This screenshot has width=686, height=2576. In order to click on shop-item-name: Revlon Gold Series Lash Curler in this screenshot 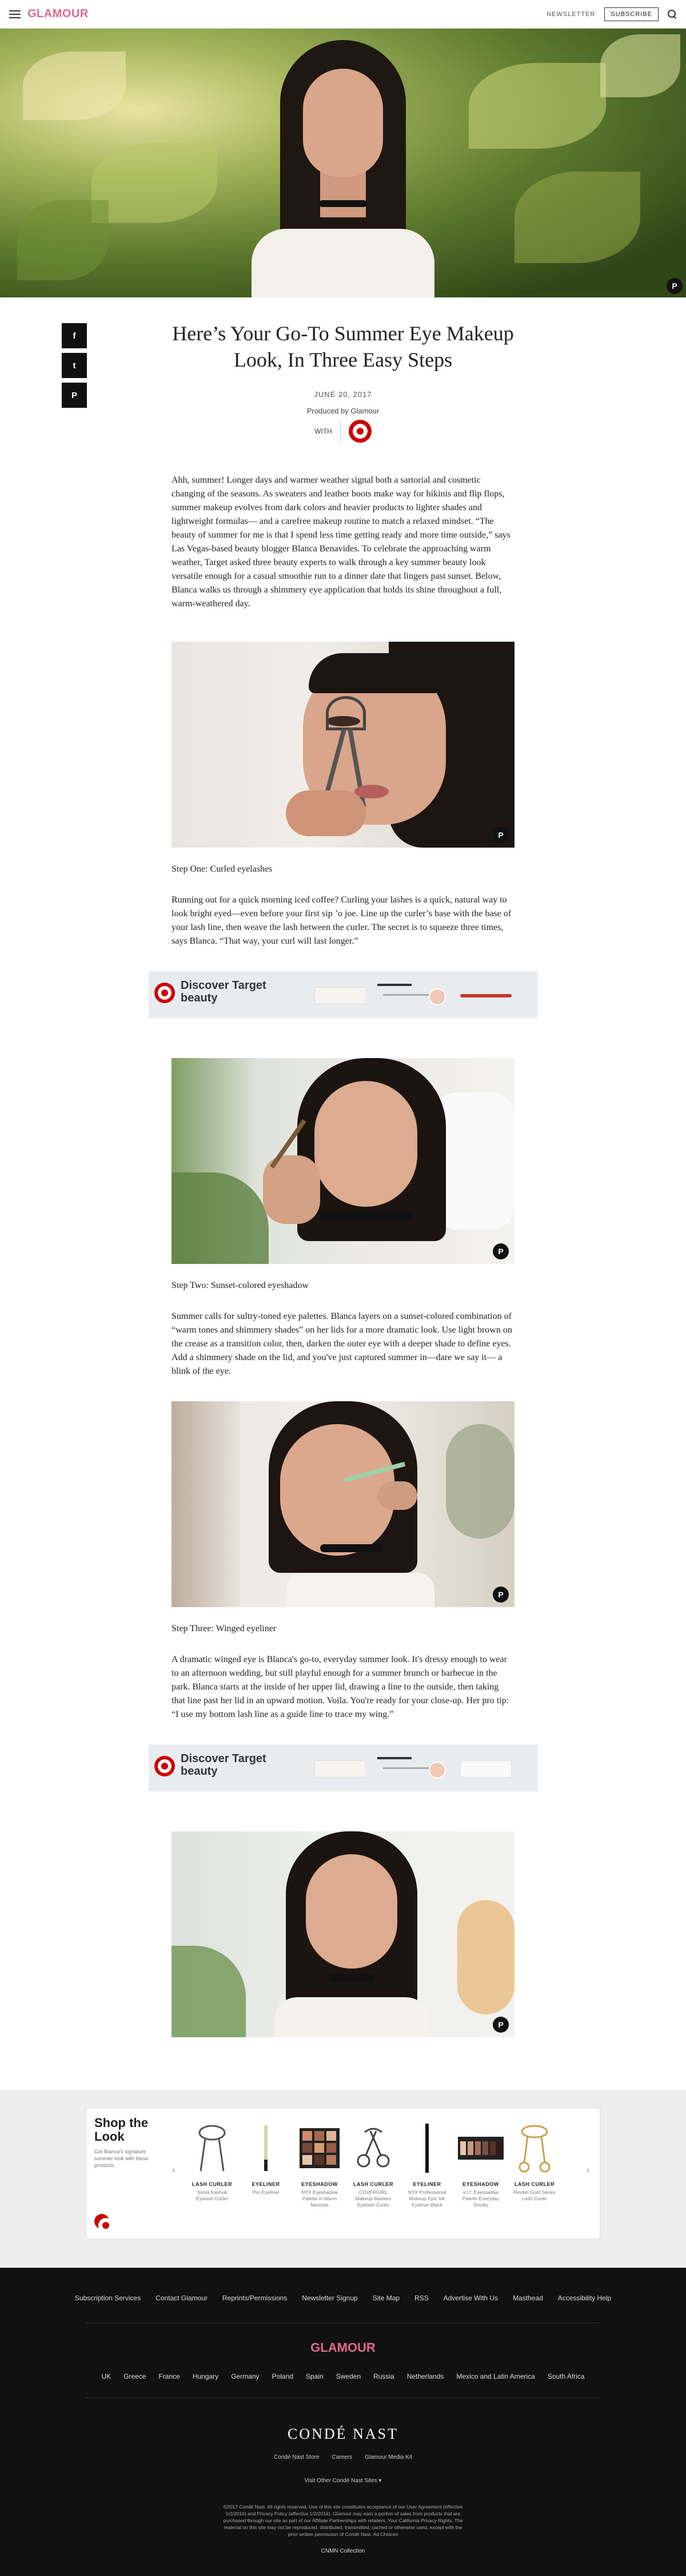, I will do `click(534, 2195)`.